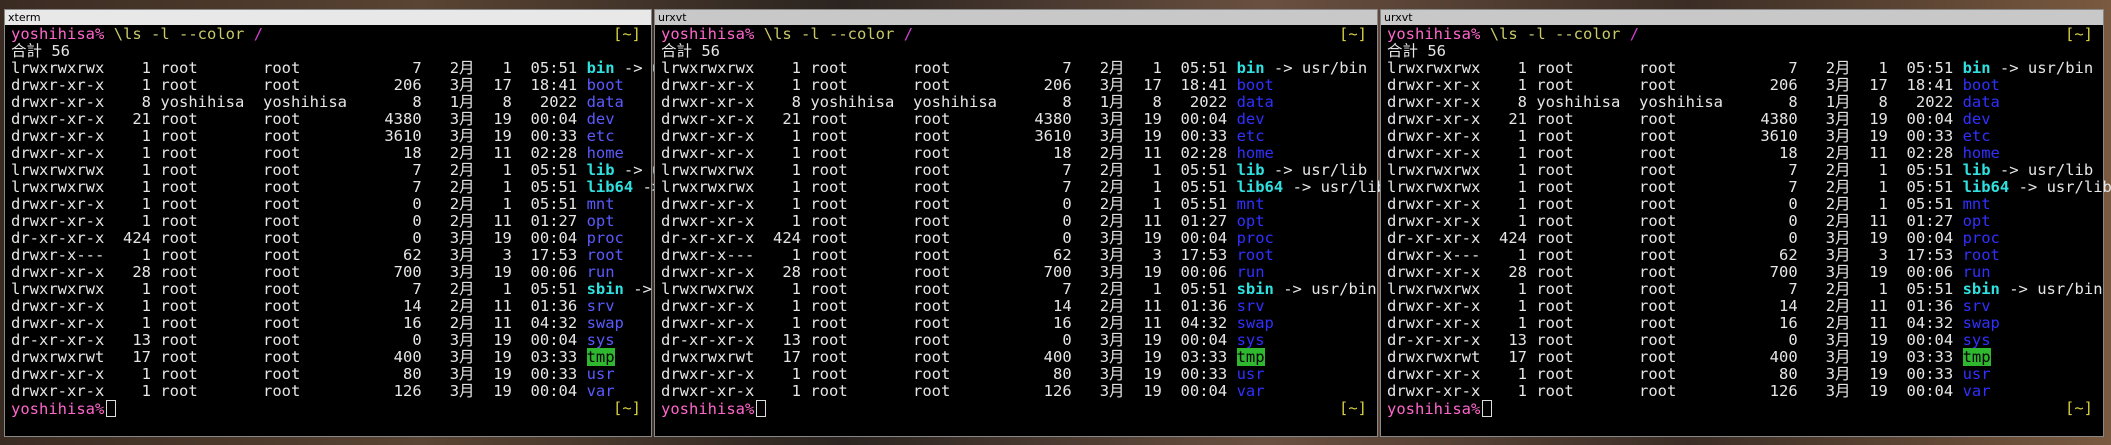  What do you see at coordinates (393, 136) in the screenshot?
I see `file-size: 3610` at bounding box center [393, 136].